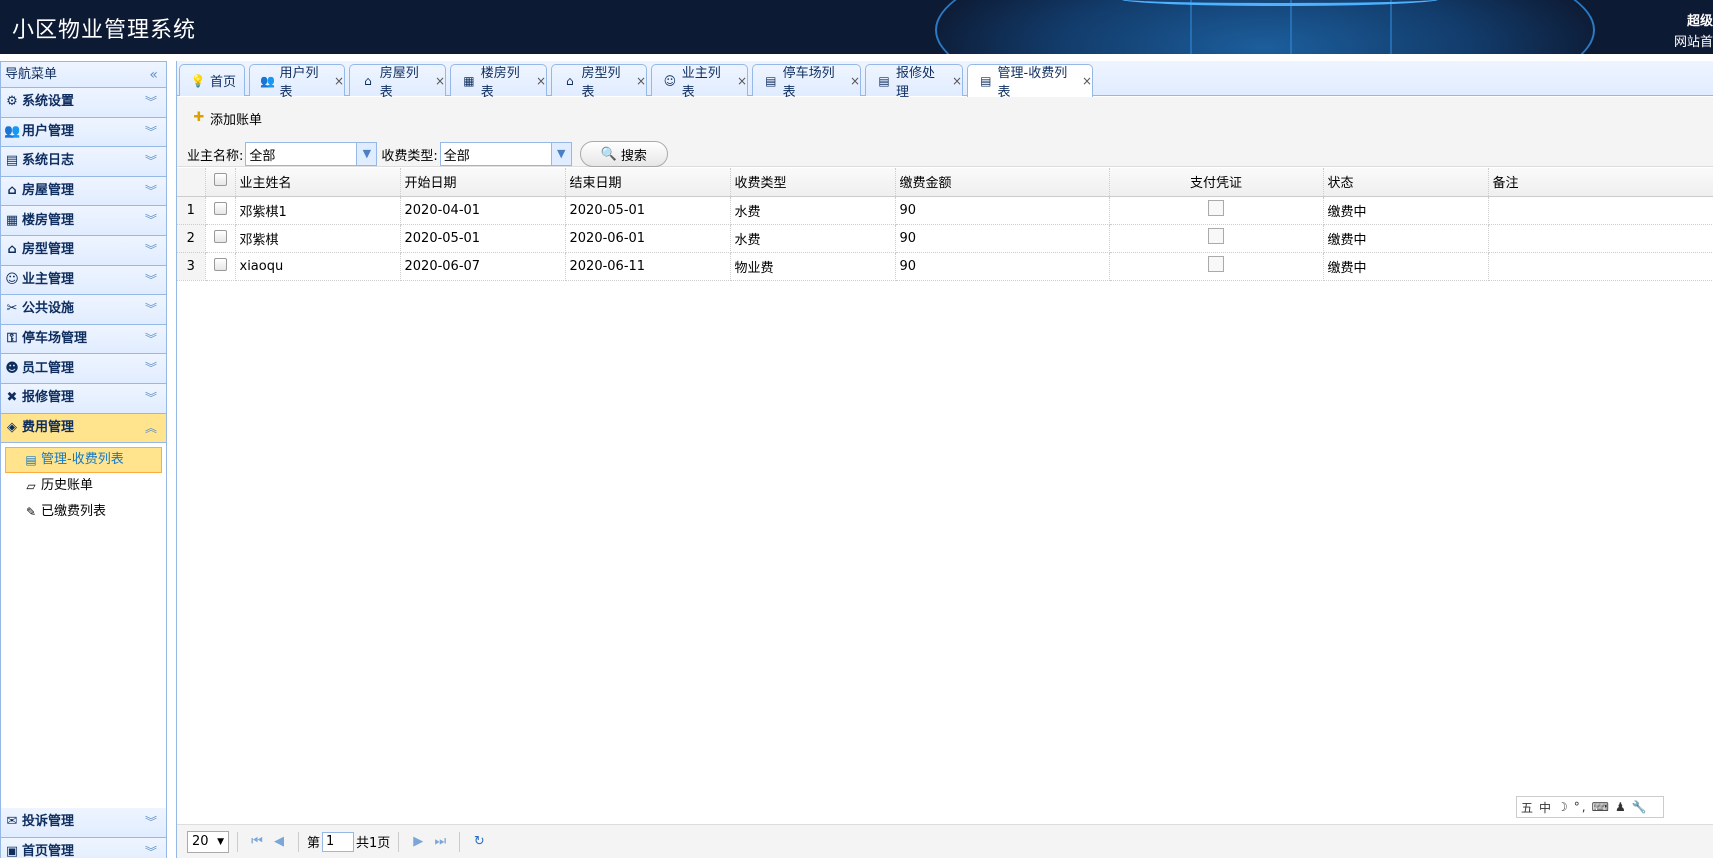 This screenshot has height=858, width=1713. I want to click on sidebar-group: ⌂ 房型管理 ︾, so click(83, 250).